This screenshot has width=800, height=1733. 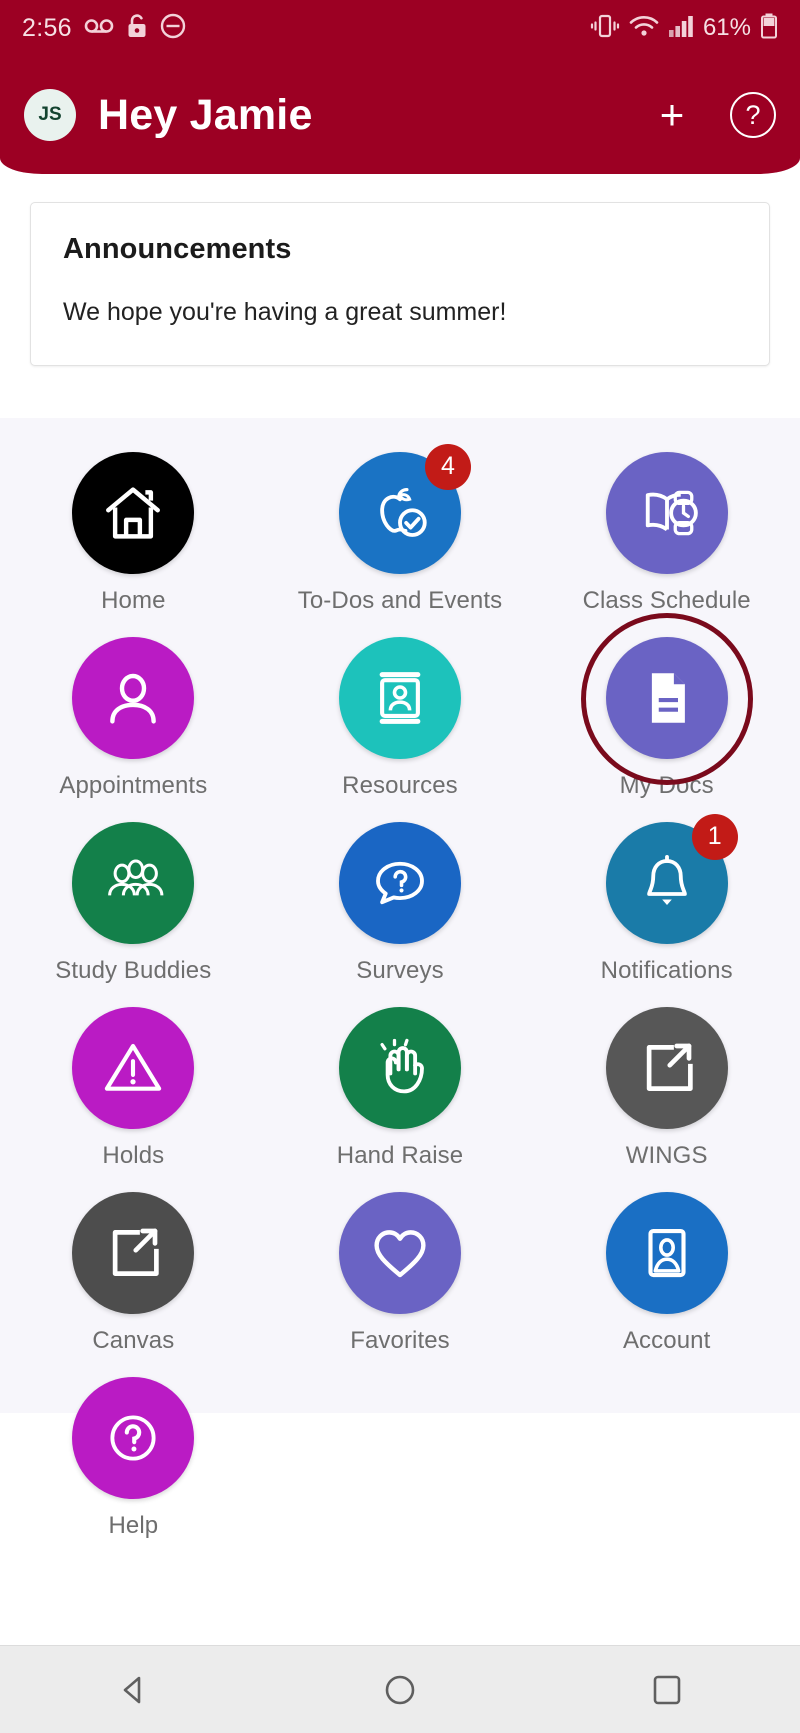 What do you see at coordinates (133, 600) in the screenshot?
I see `app-tile-label: Home` at bounding box center [133, 600].